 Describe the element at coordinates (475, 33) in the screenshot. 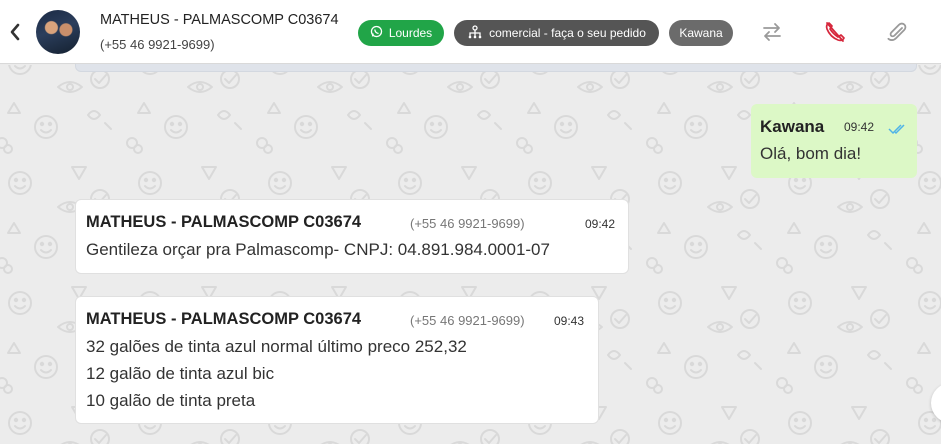

I see `sitemap-icon` at that location.